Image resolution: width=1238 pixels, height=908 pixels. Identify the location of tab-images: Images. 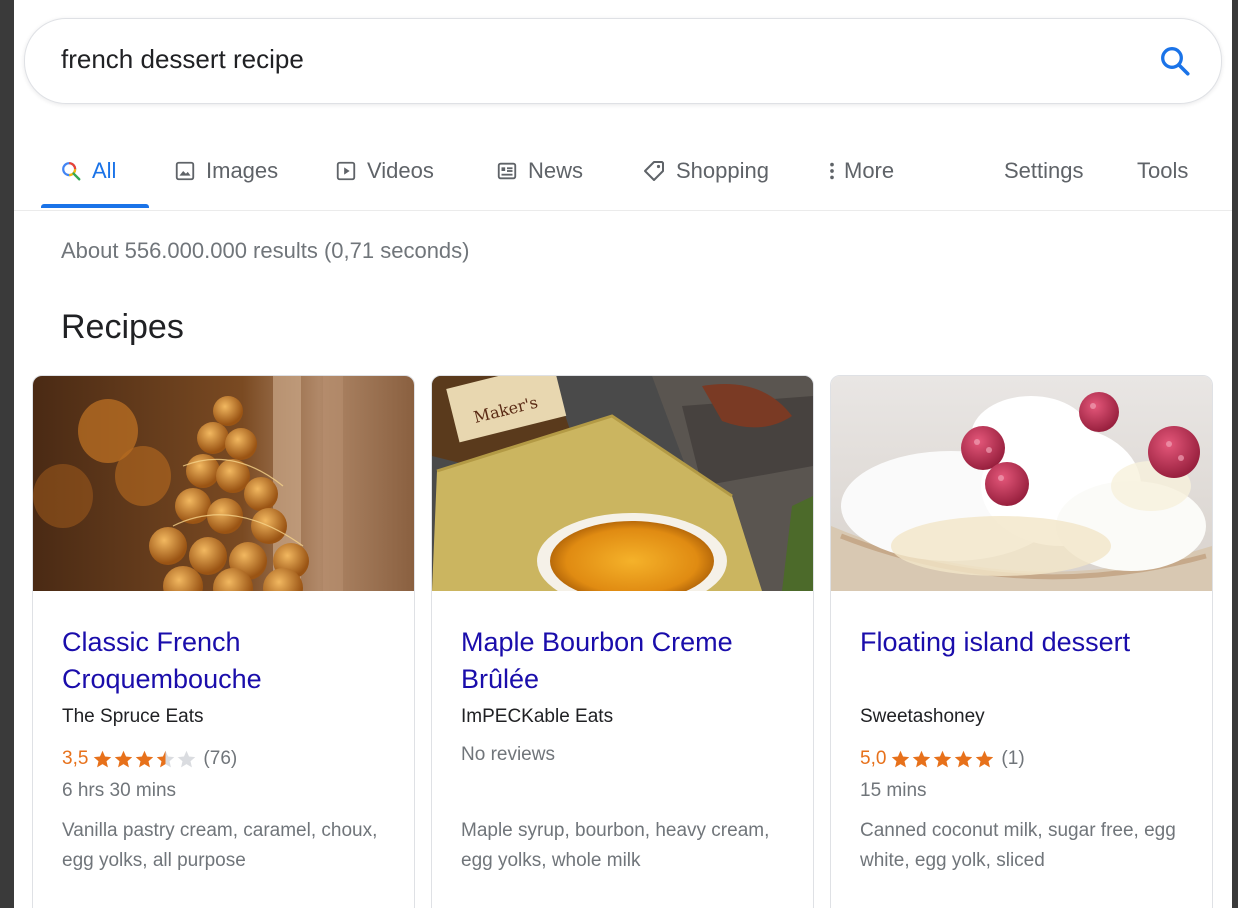
(226, 171).